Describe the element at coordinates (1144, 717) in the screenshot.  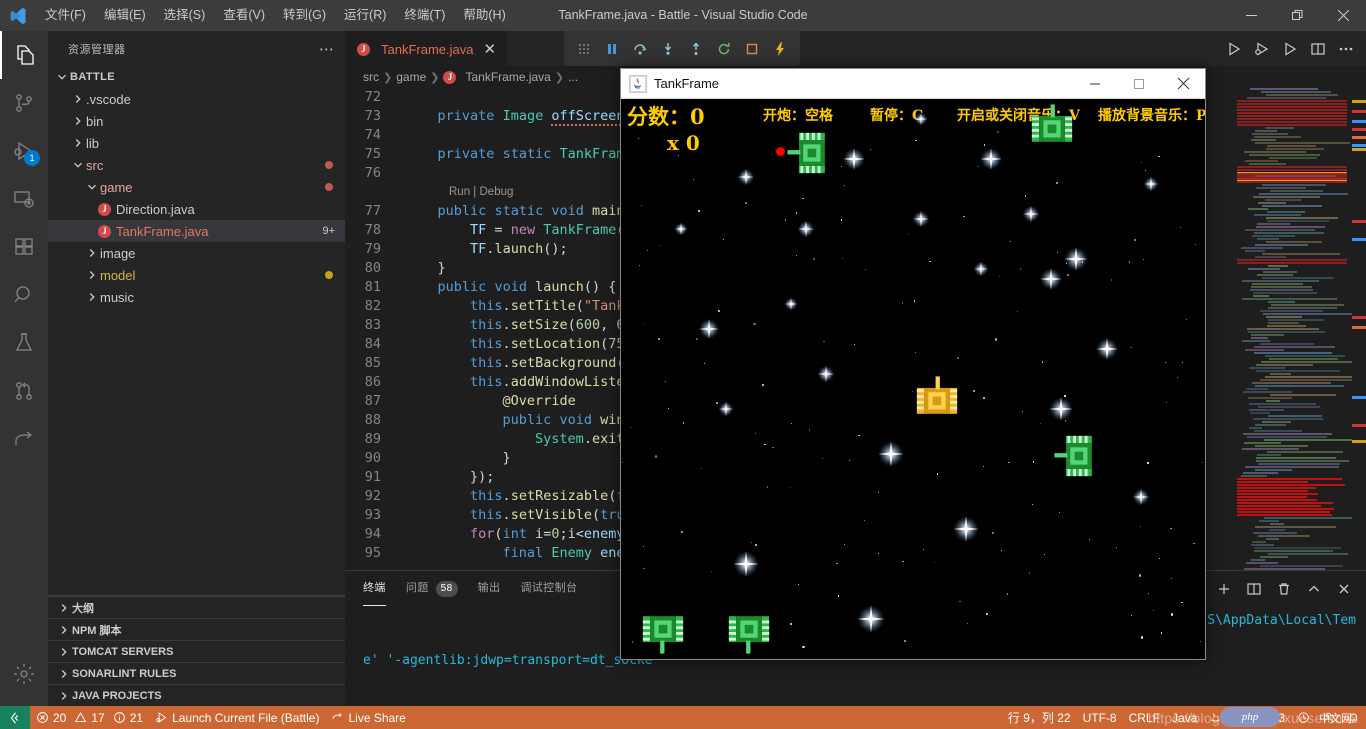
I see `status-eol: CRLF` at that location.